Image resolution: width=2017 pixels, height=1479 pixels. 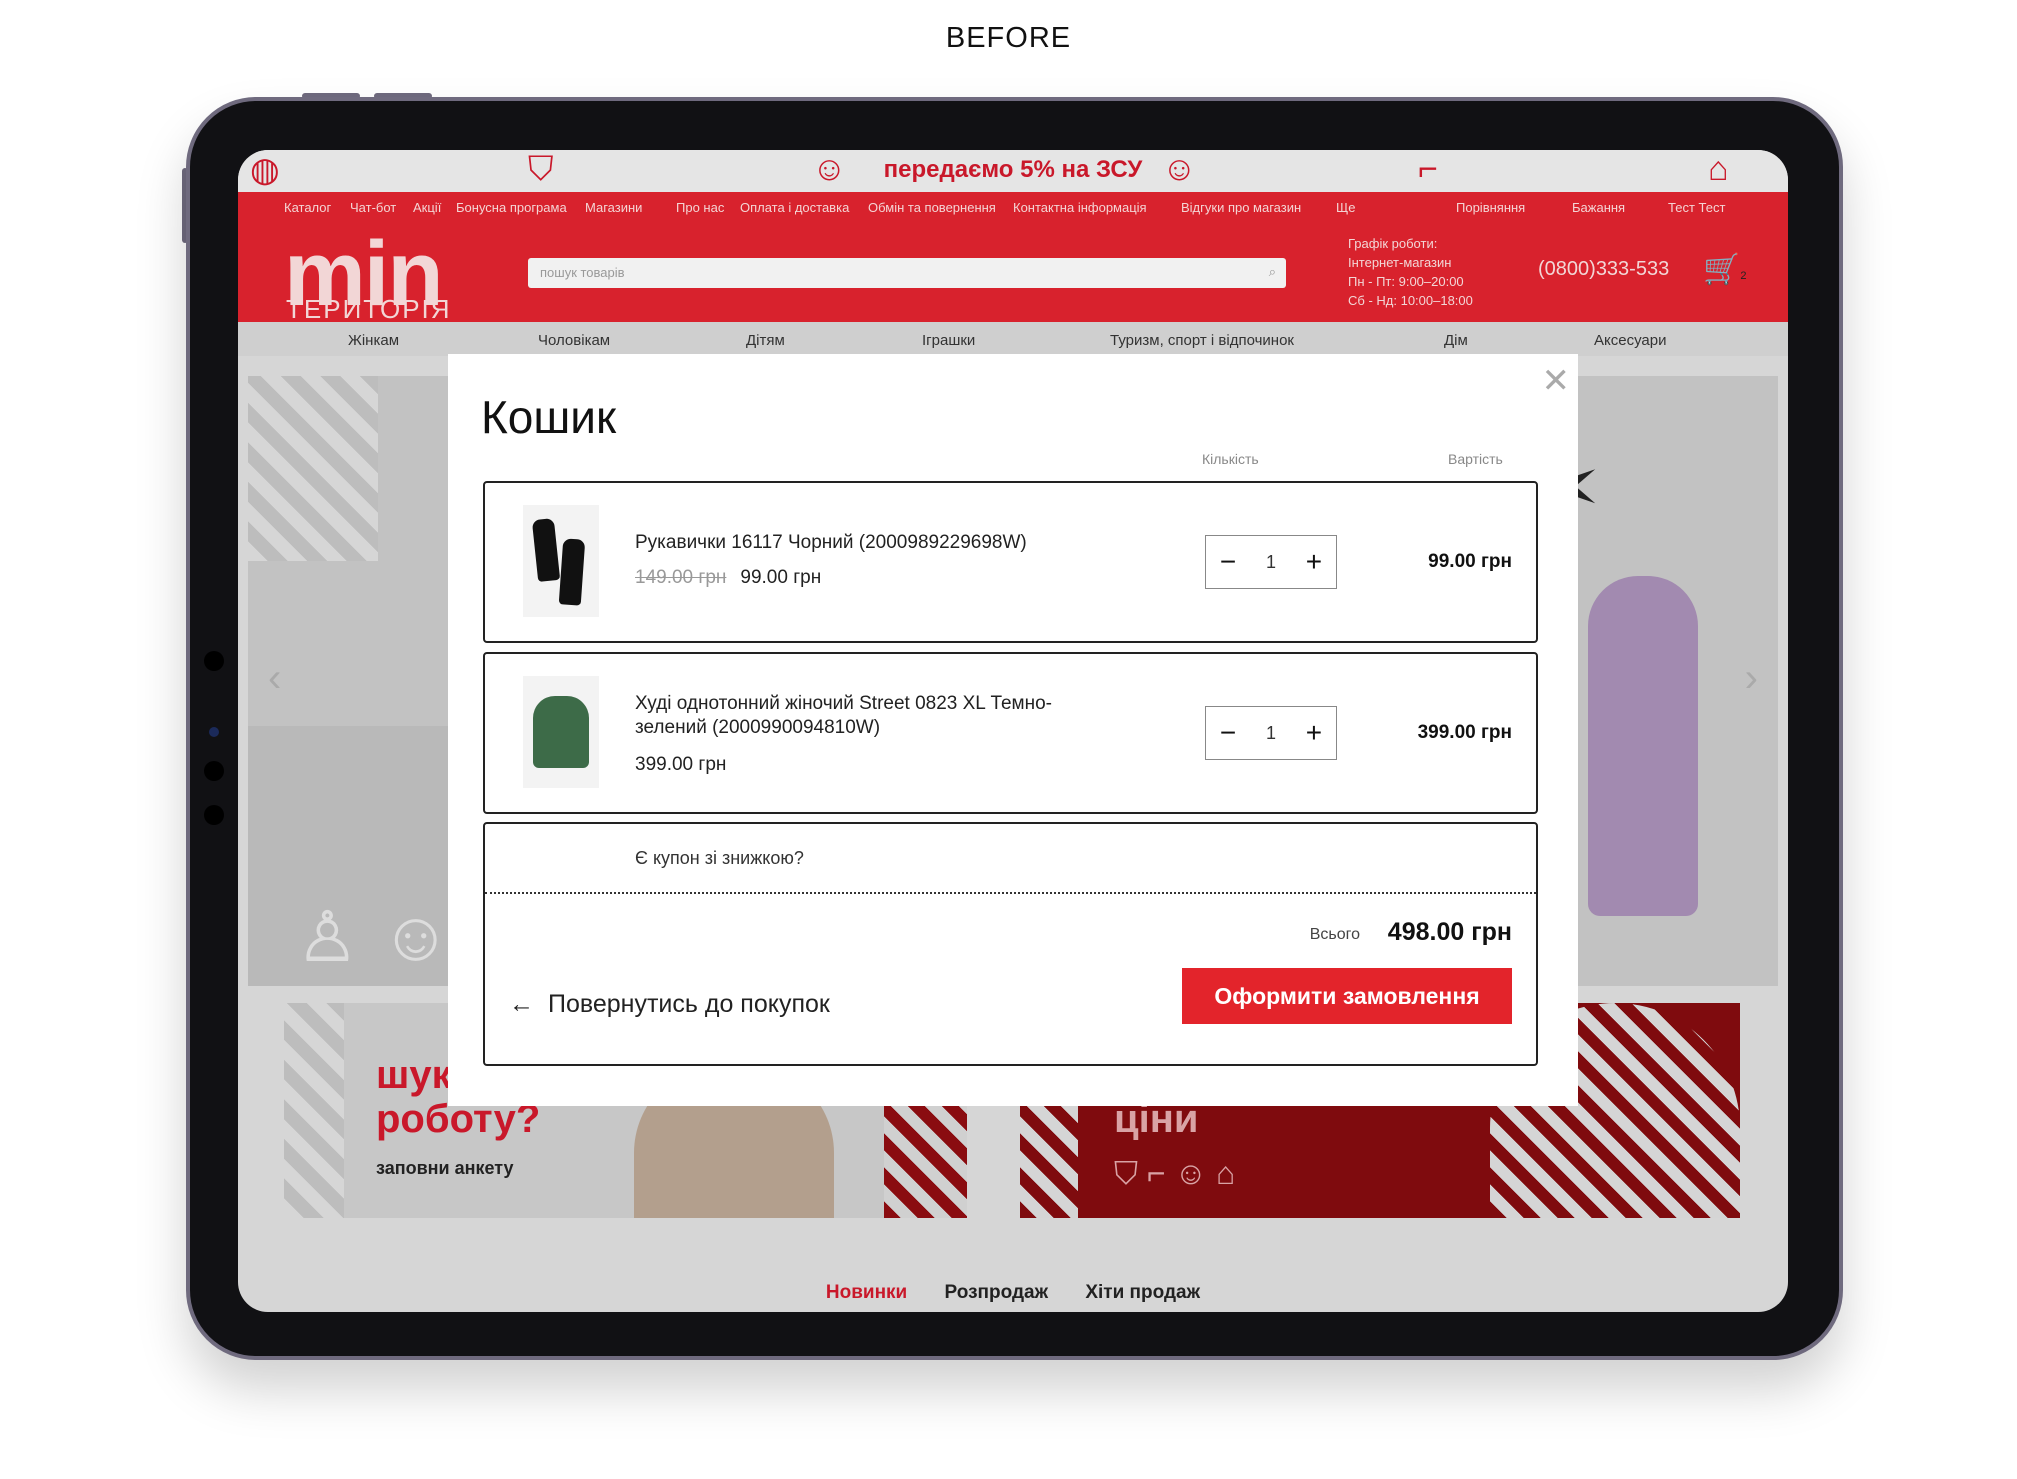 I want to click on total-label: Всього, so click(x=1334, y=934).